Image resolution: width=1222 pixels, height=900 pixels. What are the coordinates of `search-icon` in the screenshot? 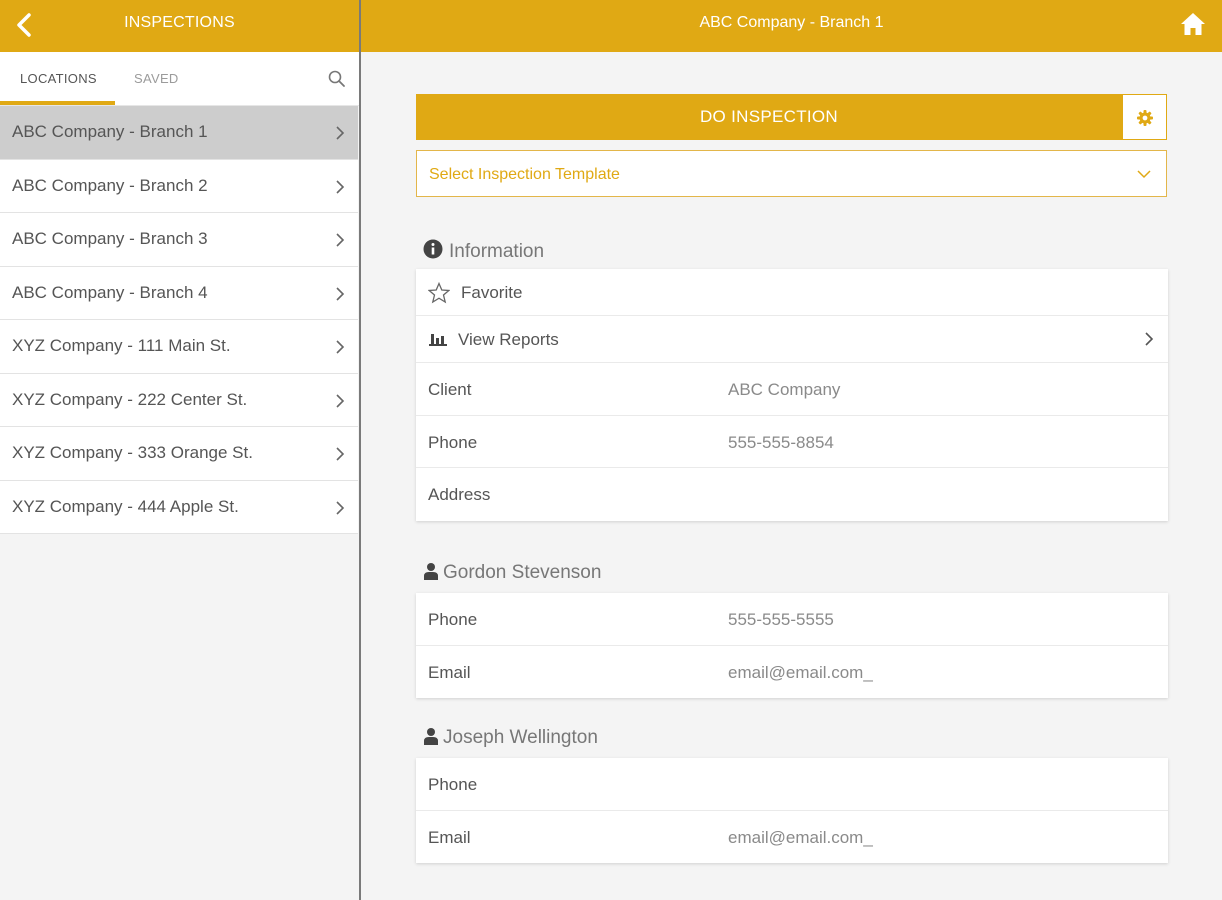 It's located at (336, 78).